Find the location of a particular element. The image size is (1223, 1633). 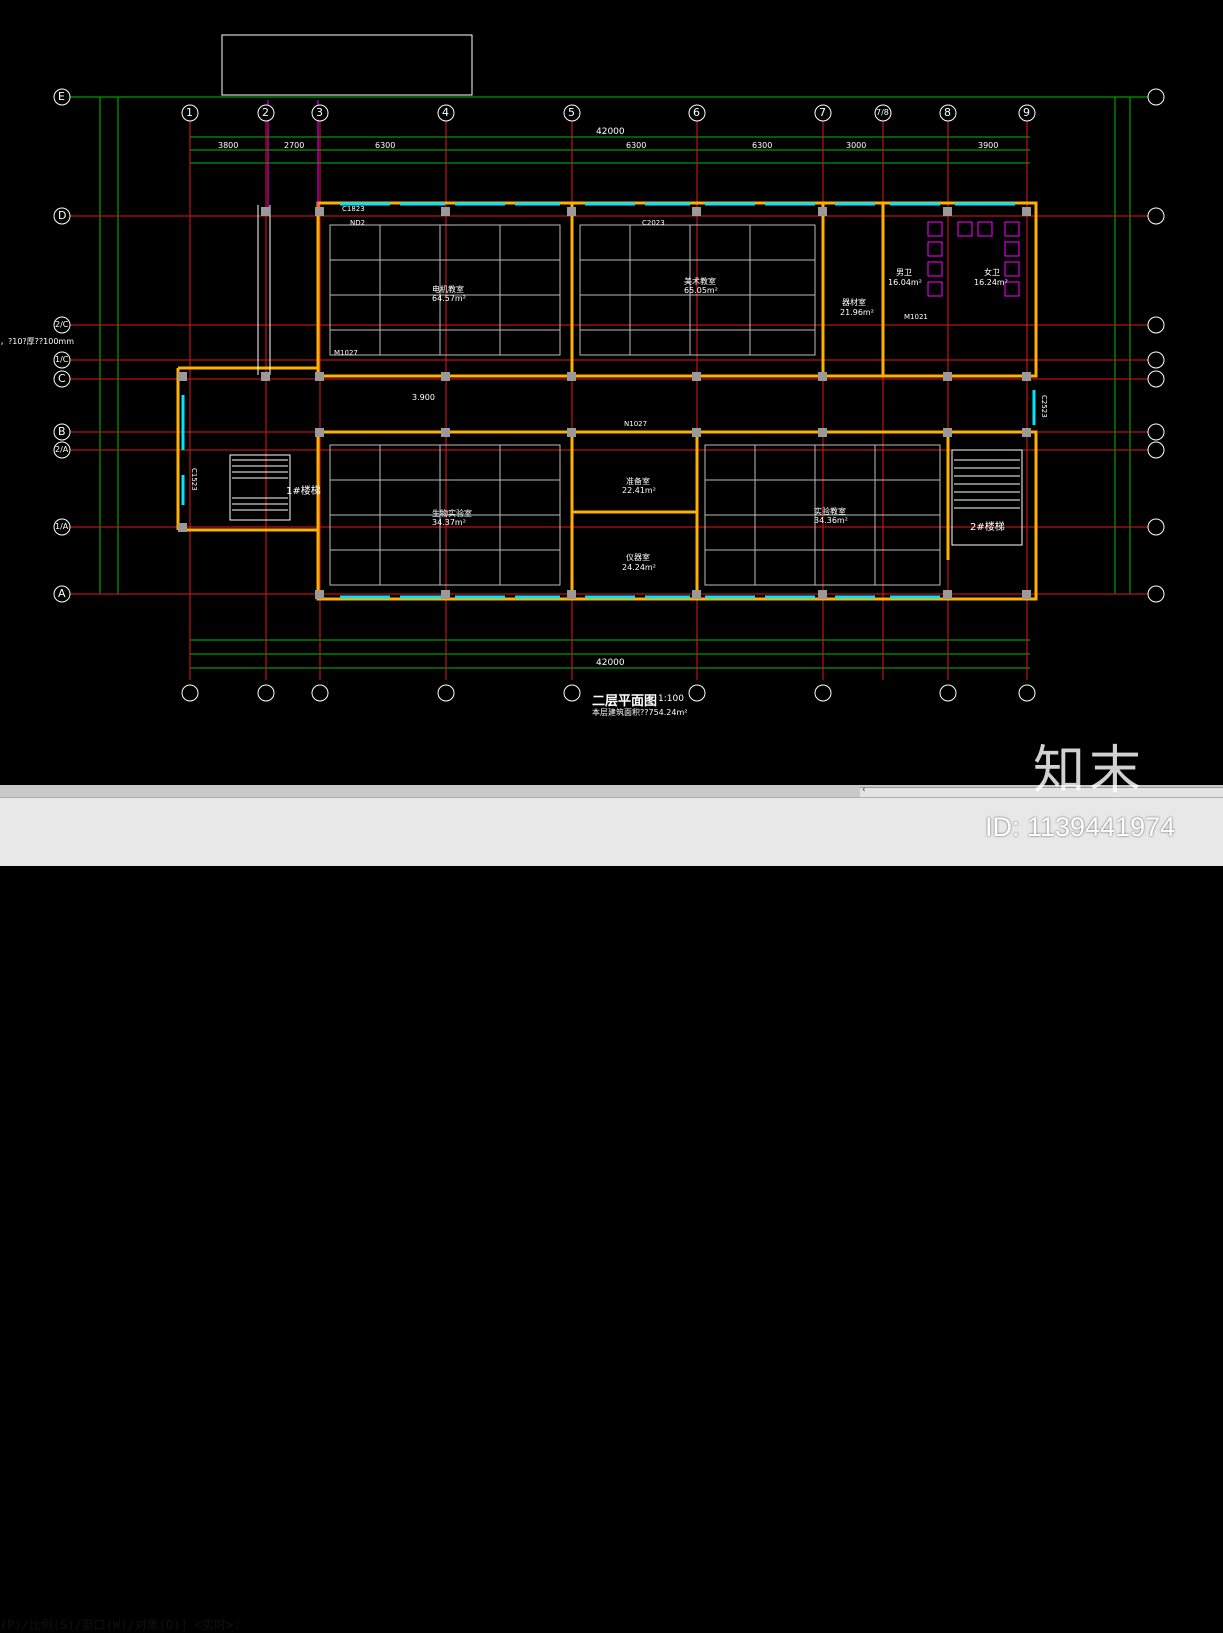

command-prompt: (P)/比例(S)/窗口(W)/对象(O)] <实时>: is located at coordinates (120, 1624).